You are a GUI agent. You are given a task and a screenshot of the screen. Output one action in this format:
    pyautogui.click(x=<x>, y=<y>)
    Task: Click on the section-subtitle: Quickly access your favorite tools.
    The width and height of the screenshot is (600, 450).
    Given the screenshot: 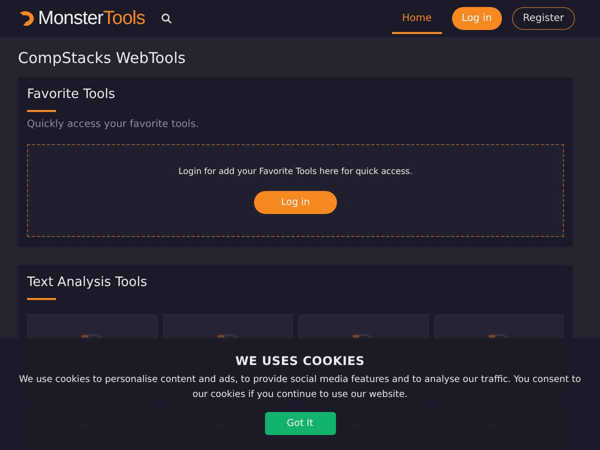 What is the action you would take?
    pyautogui.click(x=113, y=124)
    